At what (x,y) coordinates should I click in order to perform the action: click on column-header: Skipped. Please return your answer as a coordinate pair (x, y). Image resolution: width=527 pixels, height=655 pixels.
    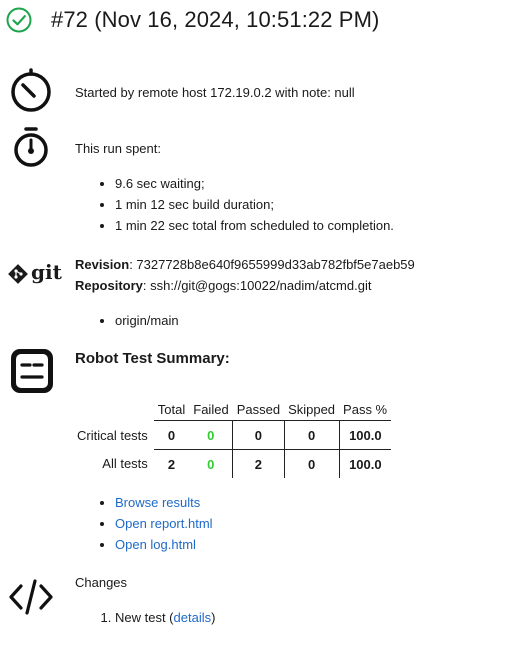
    Looking at the image, I should click on (312, 409).